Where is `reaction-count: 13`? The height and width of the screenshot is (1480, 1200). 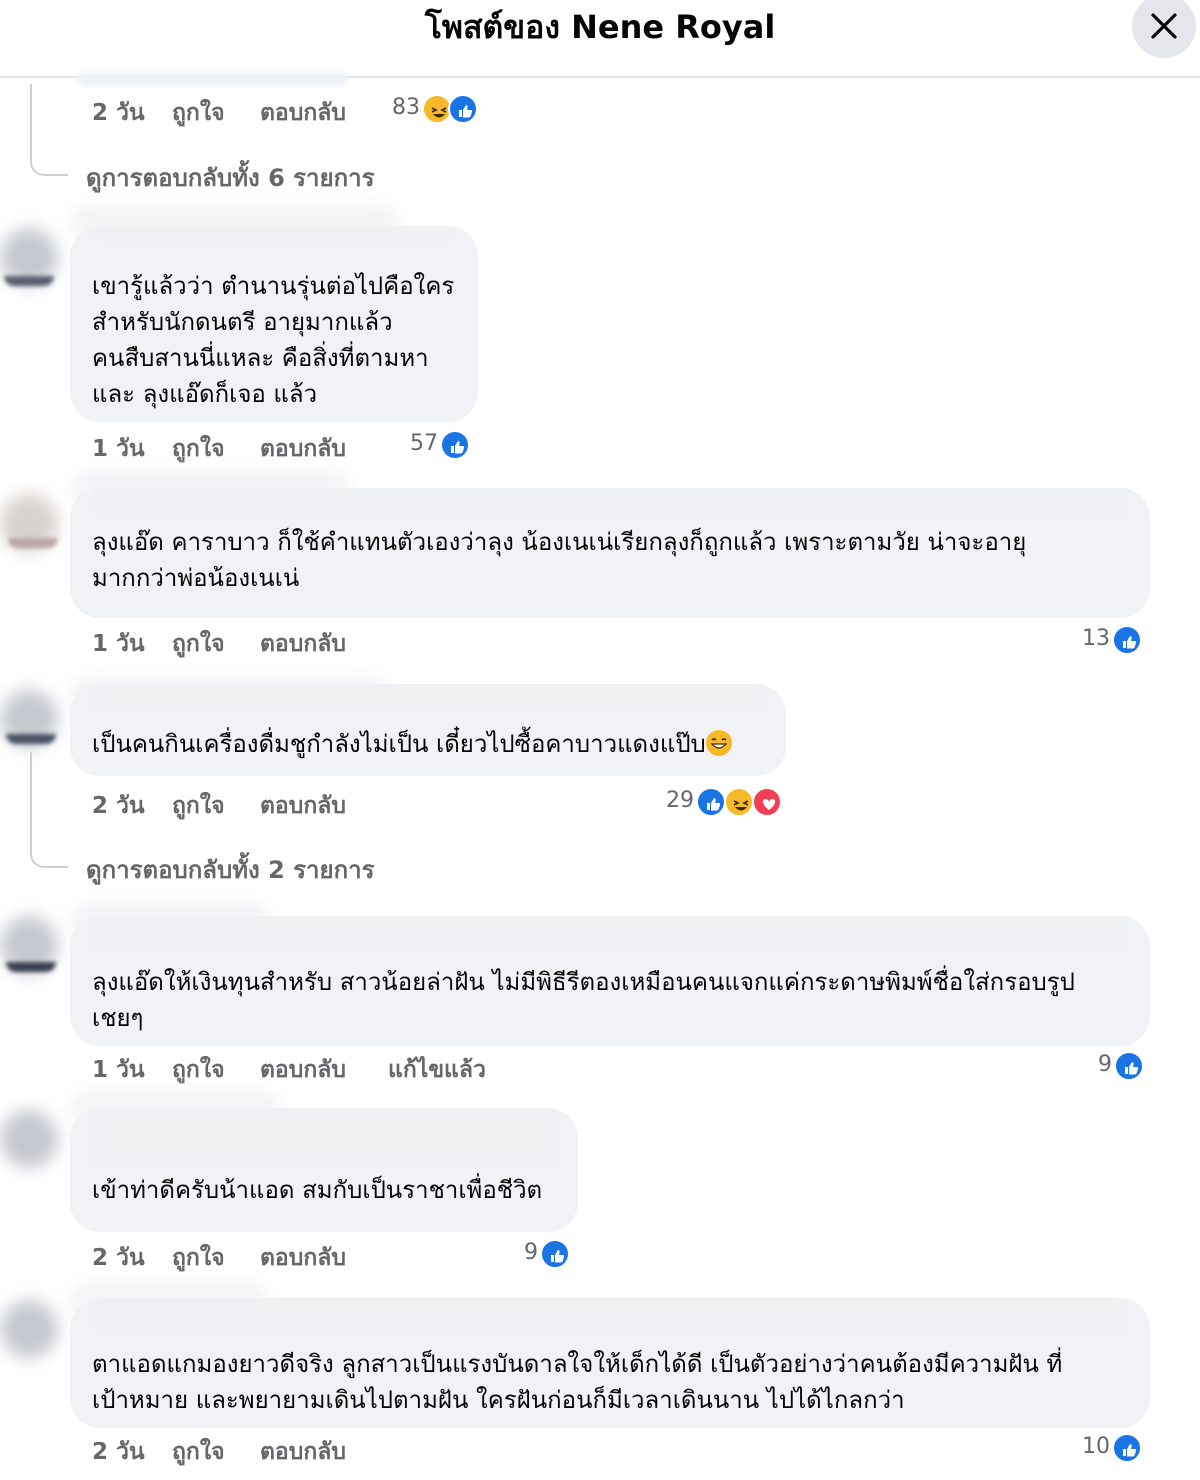
reaction-count: 13 is located at coordinates (1096, 638).